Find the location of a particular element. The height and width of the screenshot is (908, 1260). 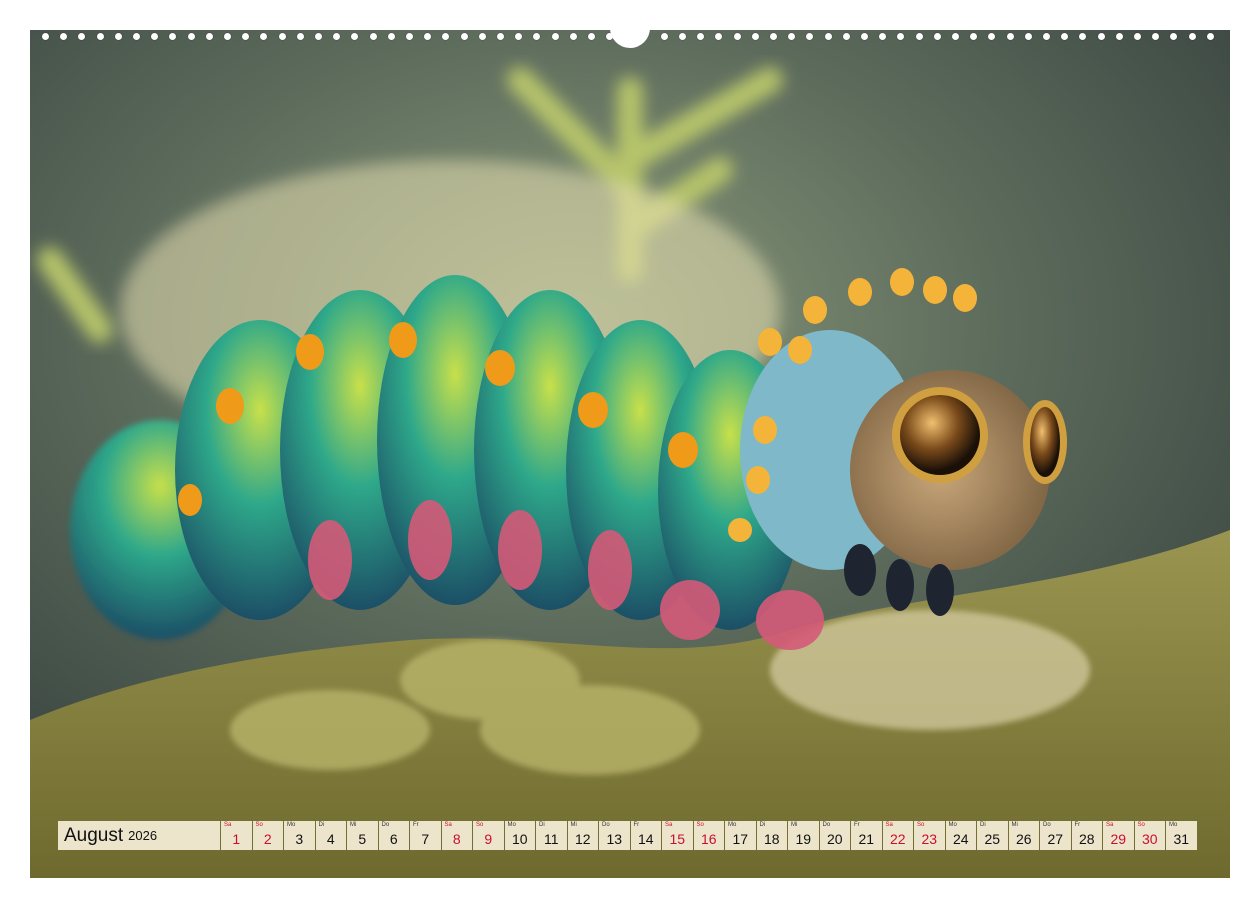

day-cell: So 2 is located at coordinates (267, 835).